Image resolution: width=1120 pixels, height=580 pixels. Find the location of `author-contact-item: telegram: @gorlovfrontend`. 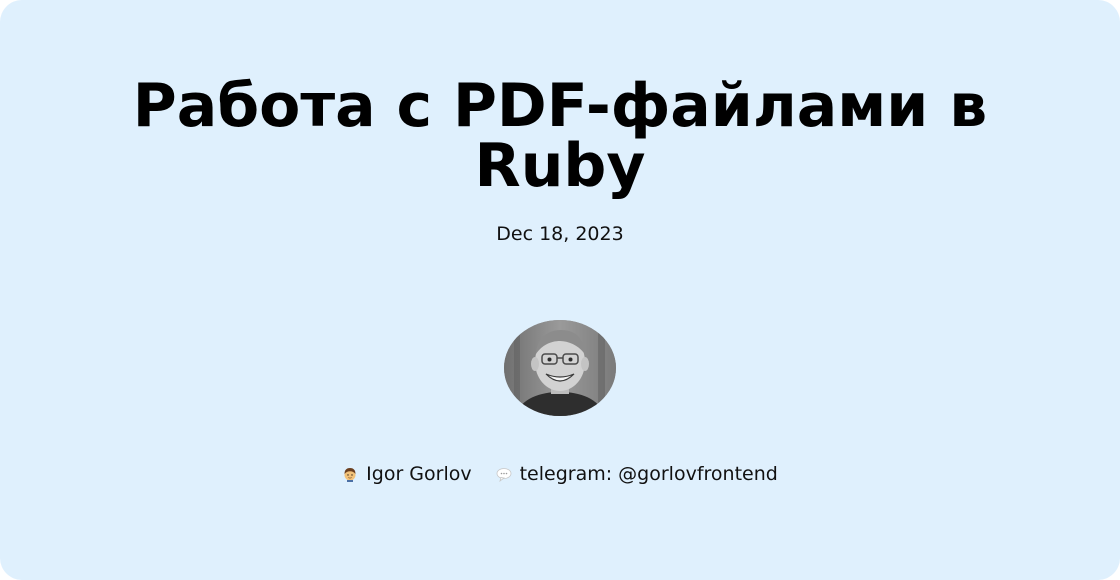

author-contact-item: telegram: @gorlovfrontend is located at coordinates (637, 474).